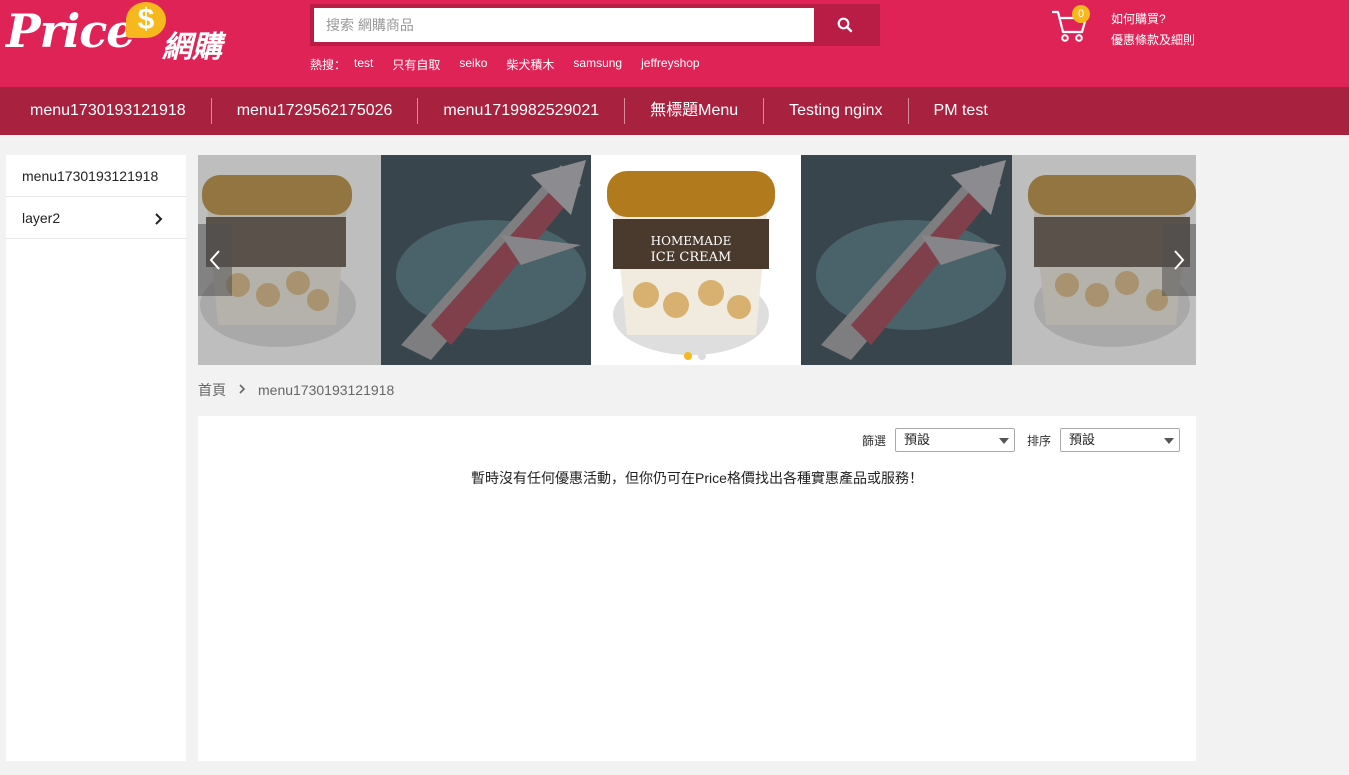 The height and width of the screenshot is (775, 1349). I want to click on nav-item: PM test, so click(960, 111).